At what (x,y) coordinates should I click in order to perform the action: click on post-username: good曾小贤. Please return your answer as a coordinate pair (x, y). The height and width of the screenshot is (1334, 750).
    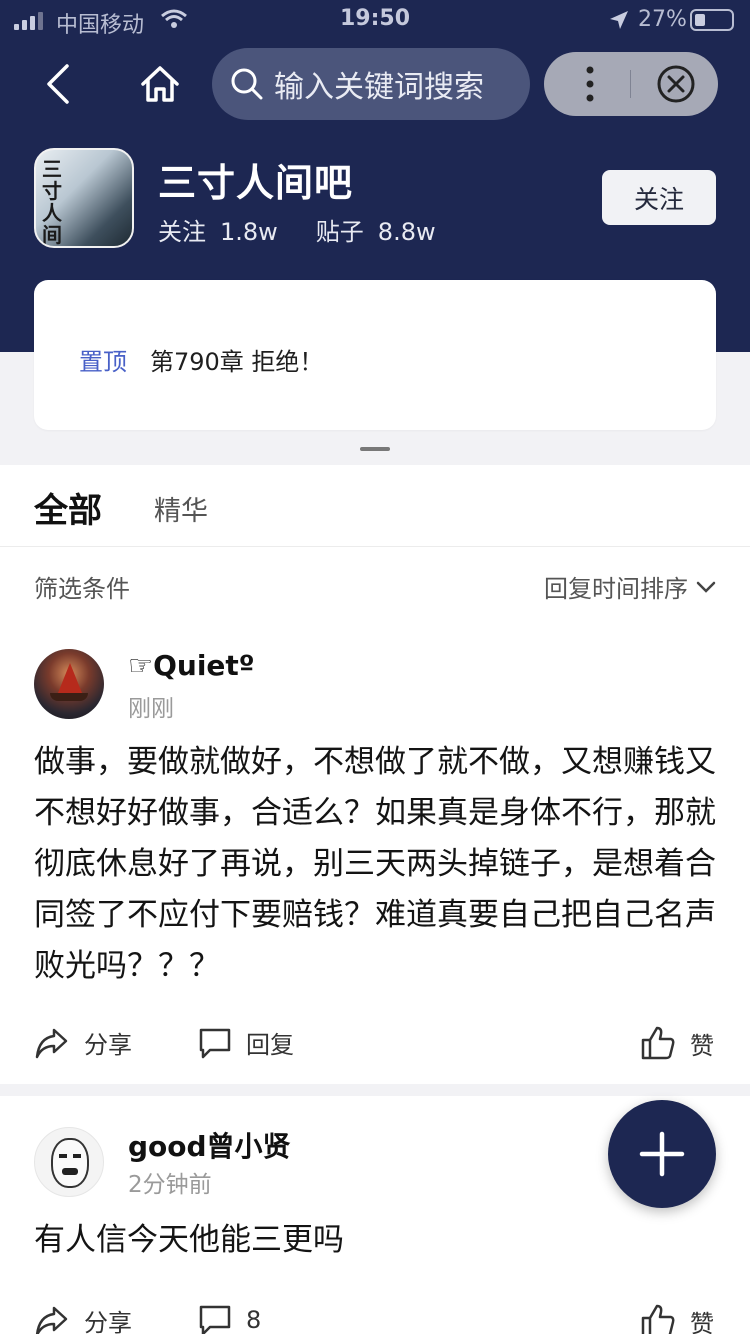
    Looking at the image, I should click on (209, 1145).